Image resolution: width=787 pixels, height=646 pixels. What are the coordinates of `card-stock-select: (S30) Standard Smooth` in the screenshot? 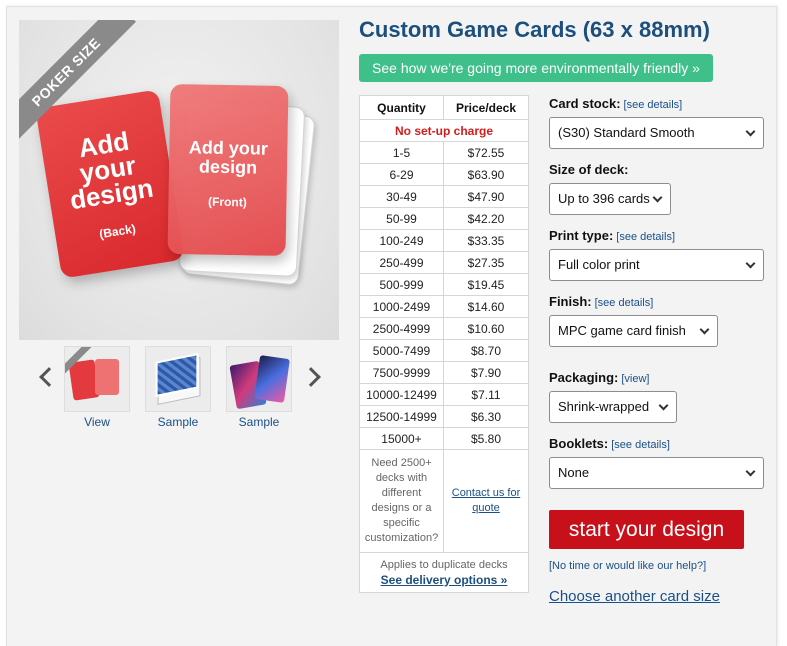 It's located at (656, 133).